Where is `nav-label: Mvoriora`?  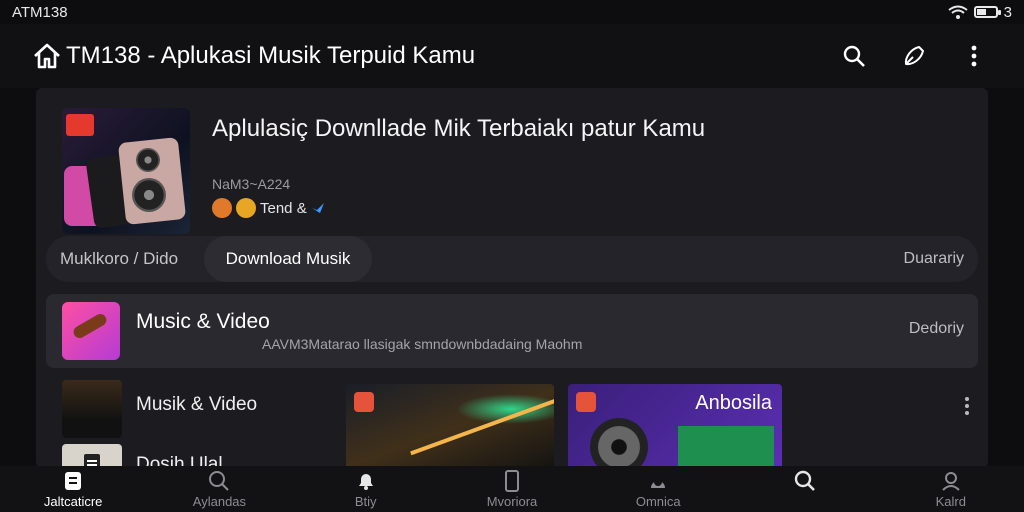 nav-label: Mvoriora is located at coordinates (512, 501).